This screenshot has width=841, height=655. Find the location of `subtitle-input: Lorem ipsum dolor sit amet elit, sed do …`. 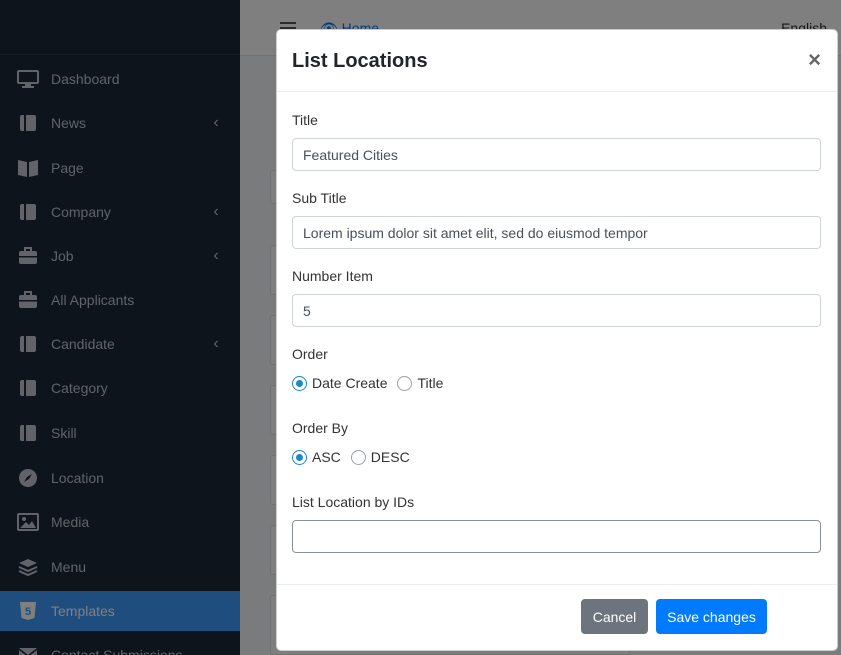

subtitle-input: Lorem ipsum dolor sit amet elit, sed do … is located at coordinates (556, 232).